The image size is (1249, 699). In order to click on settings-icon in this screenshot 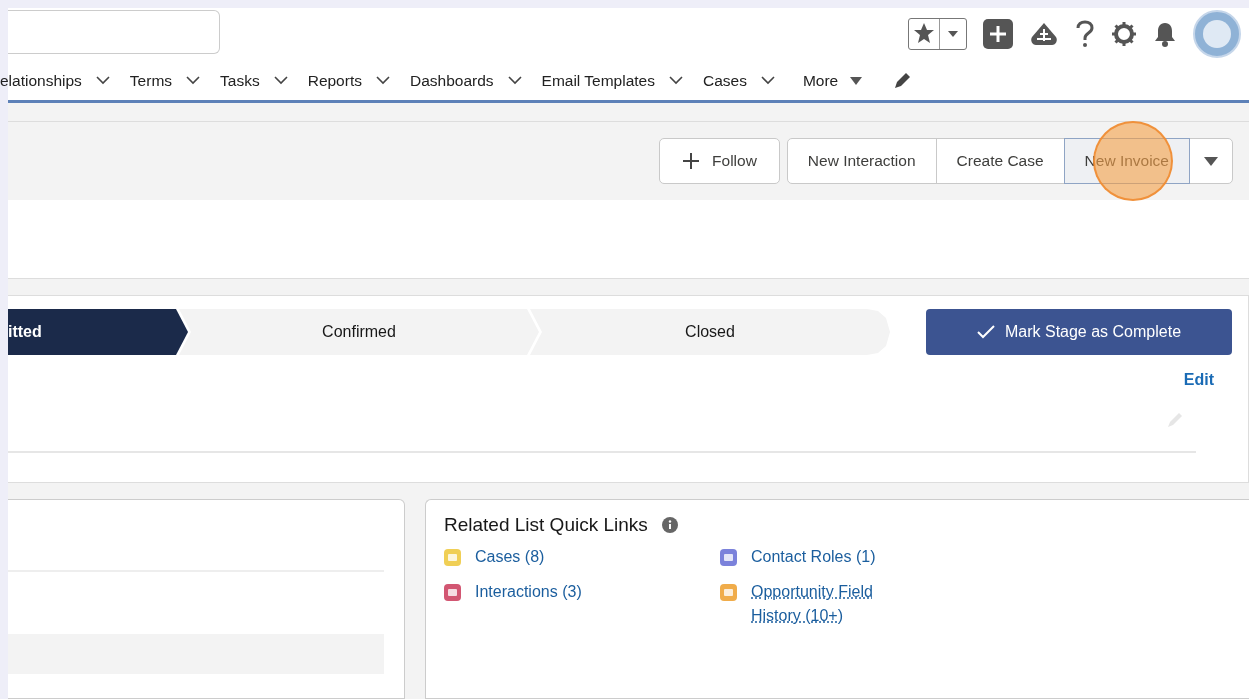, I will do `click(1124, 33)`.